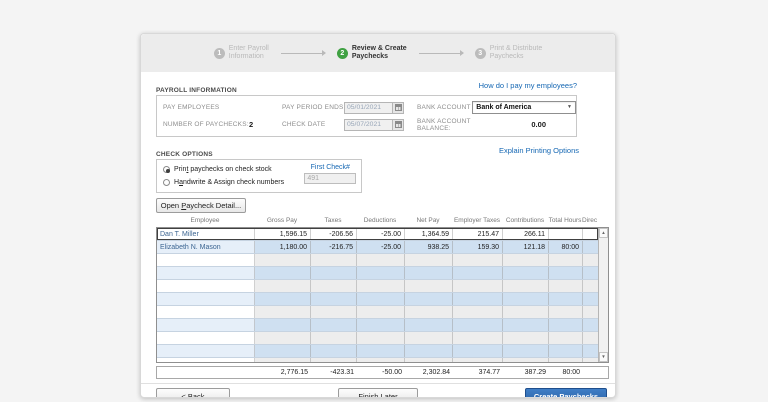 The width and height of the screenshot is (768, 402). What do you see at coordinates (231, 169) in the screenshot?
I see `print-paychecks-option: Print paychecks on check stock` at bounding box center [231, 169].